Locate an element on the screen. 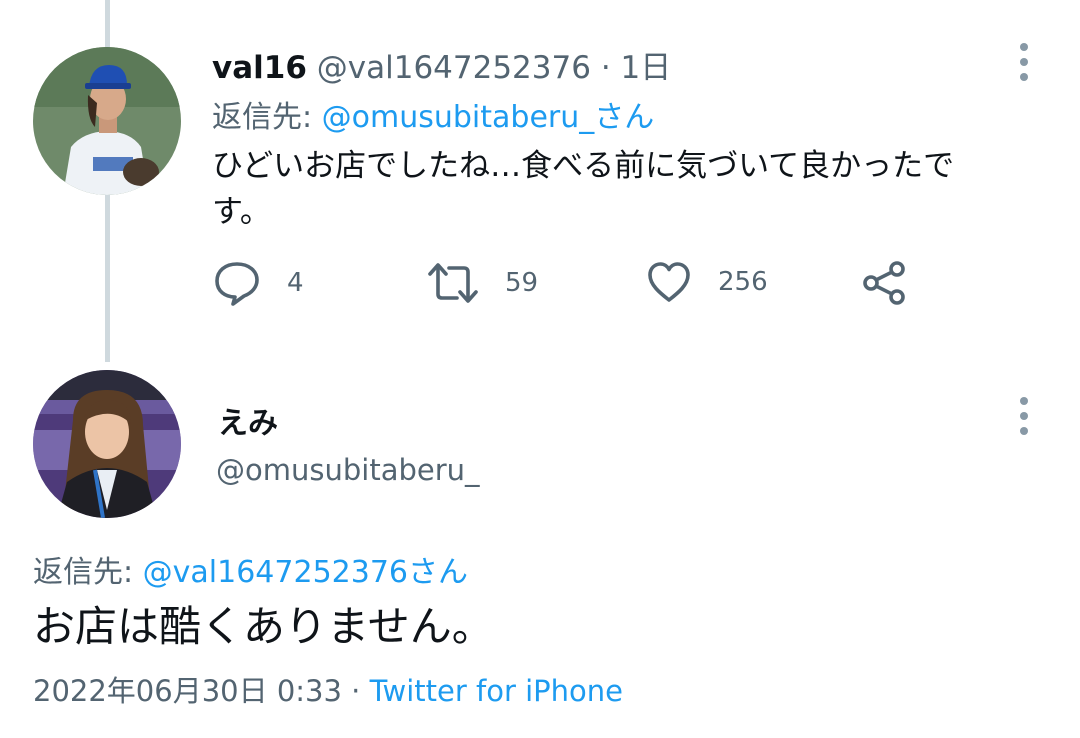 The width and height of the screenshot is (1080, 738). tweet1-reply-to: 返信先: @omusubitaberu_さん is located at coordinates (433, 114).